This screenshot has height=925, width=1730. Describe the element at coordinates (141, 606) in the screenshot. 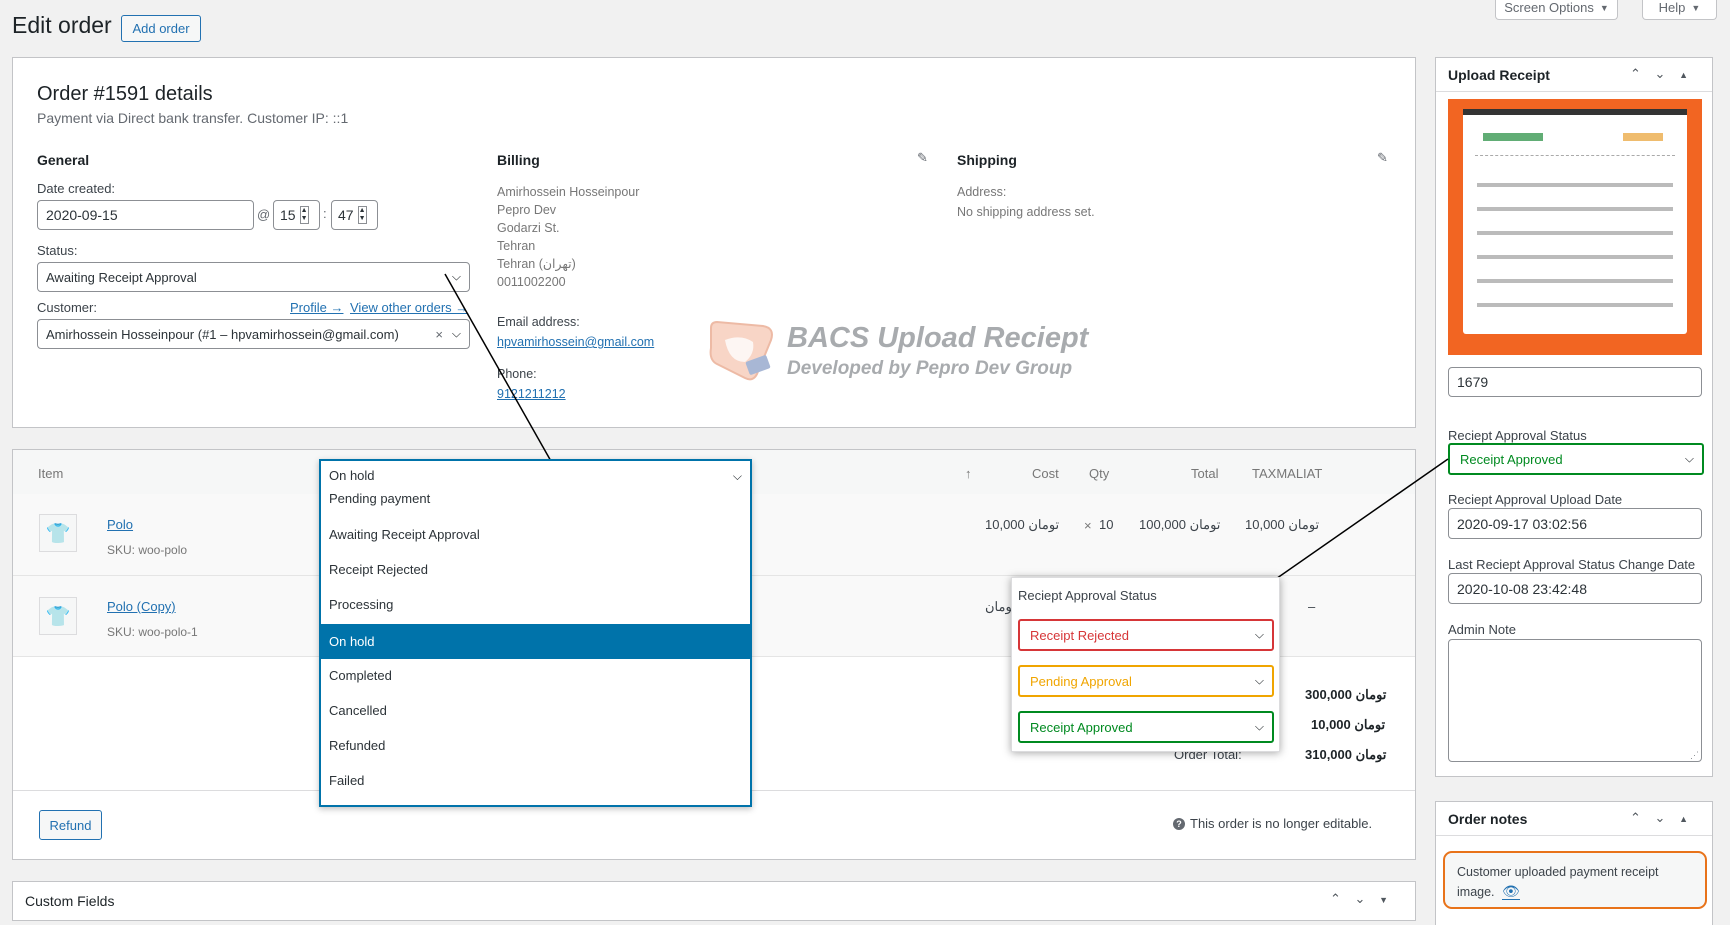

I see `product-link: Polo (Copy)` at that location.